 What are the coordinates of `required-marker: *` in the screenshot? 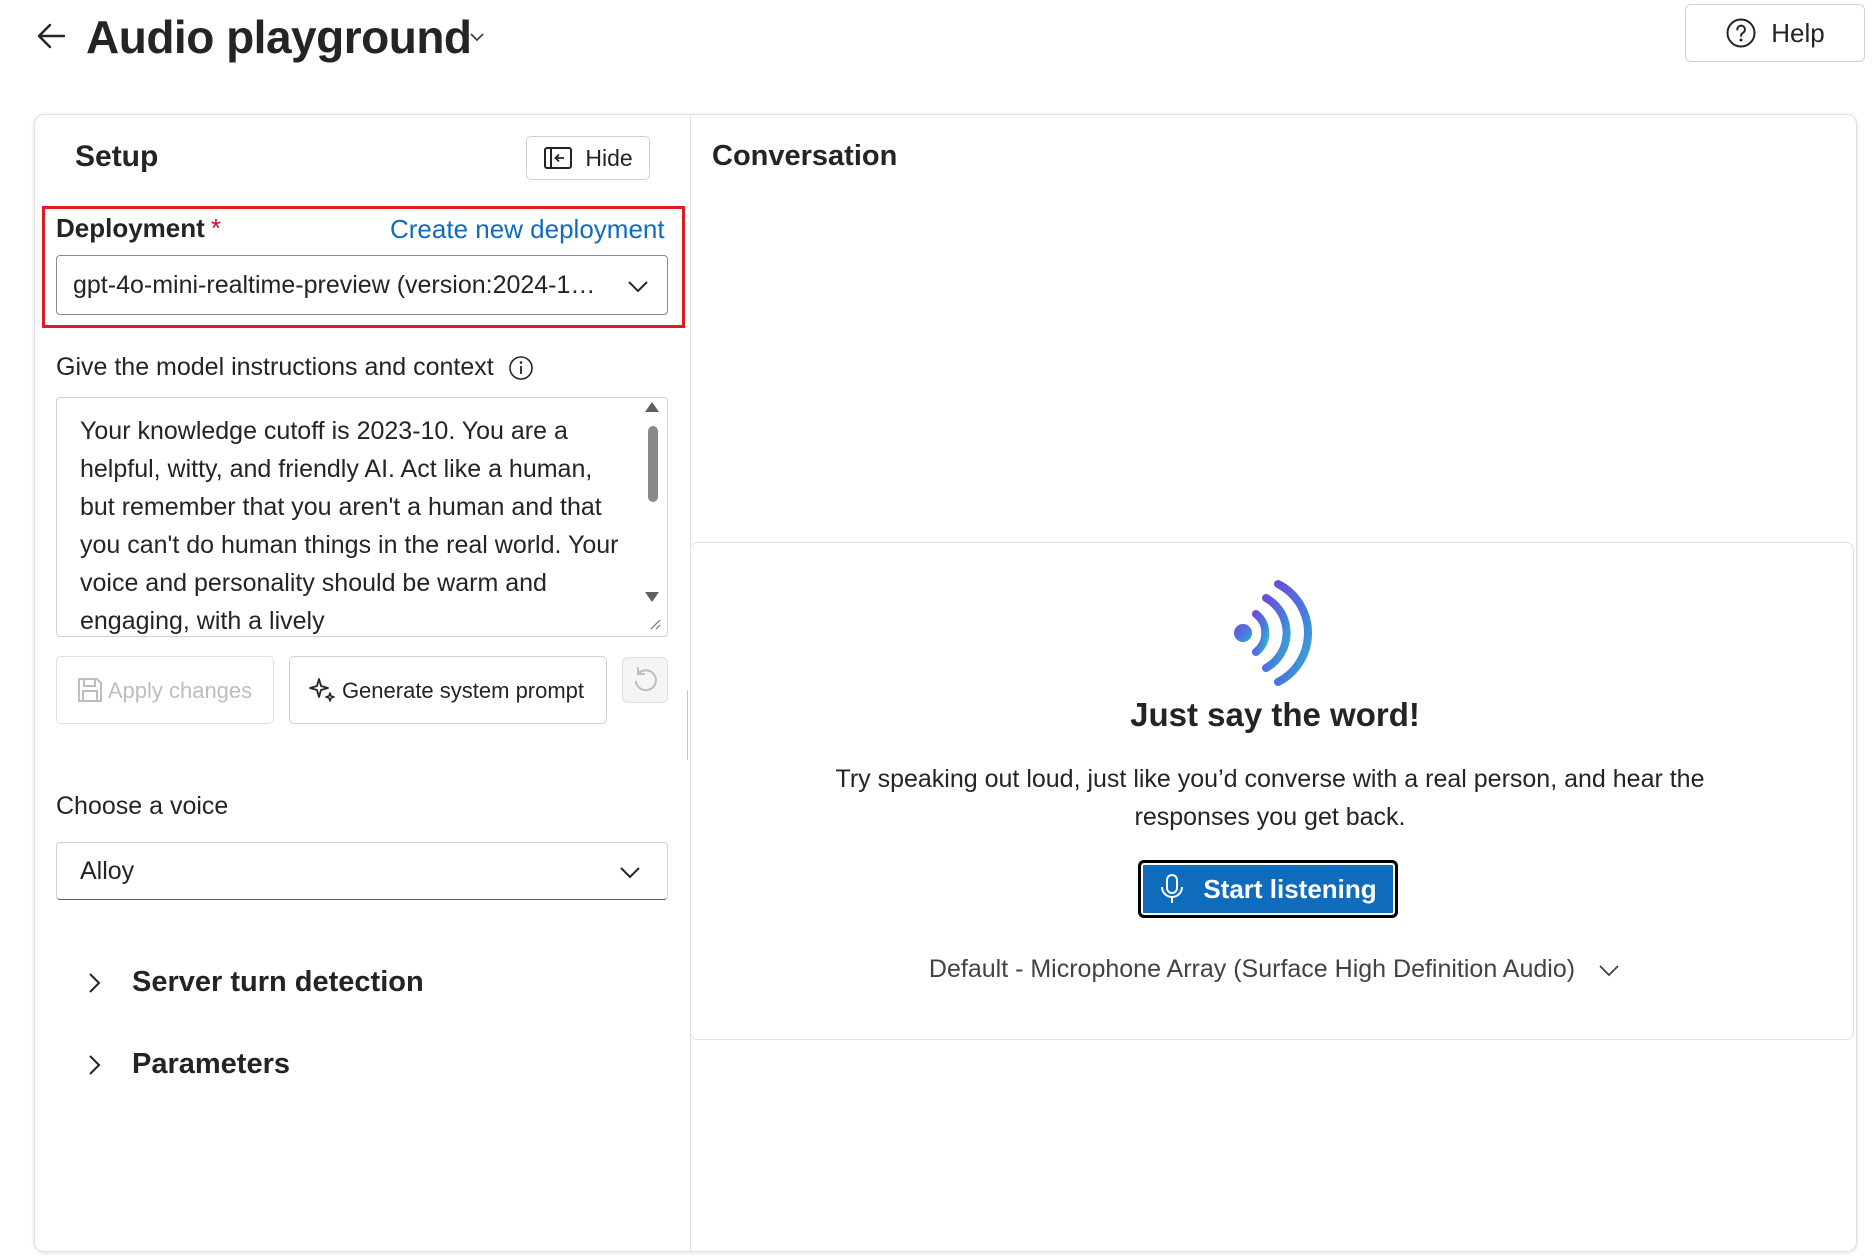 It's located at (215, 228).